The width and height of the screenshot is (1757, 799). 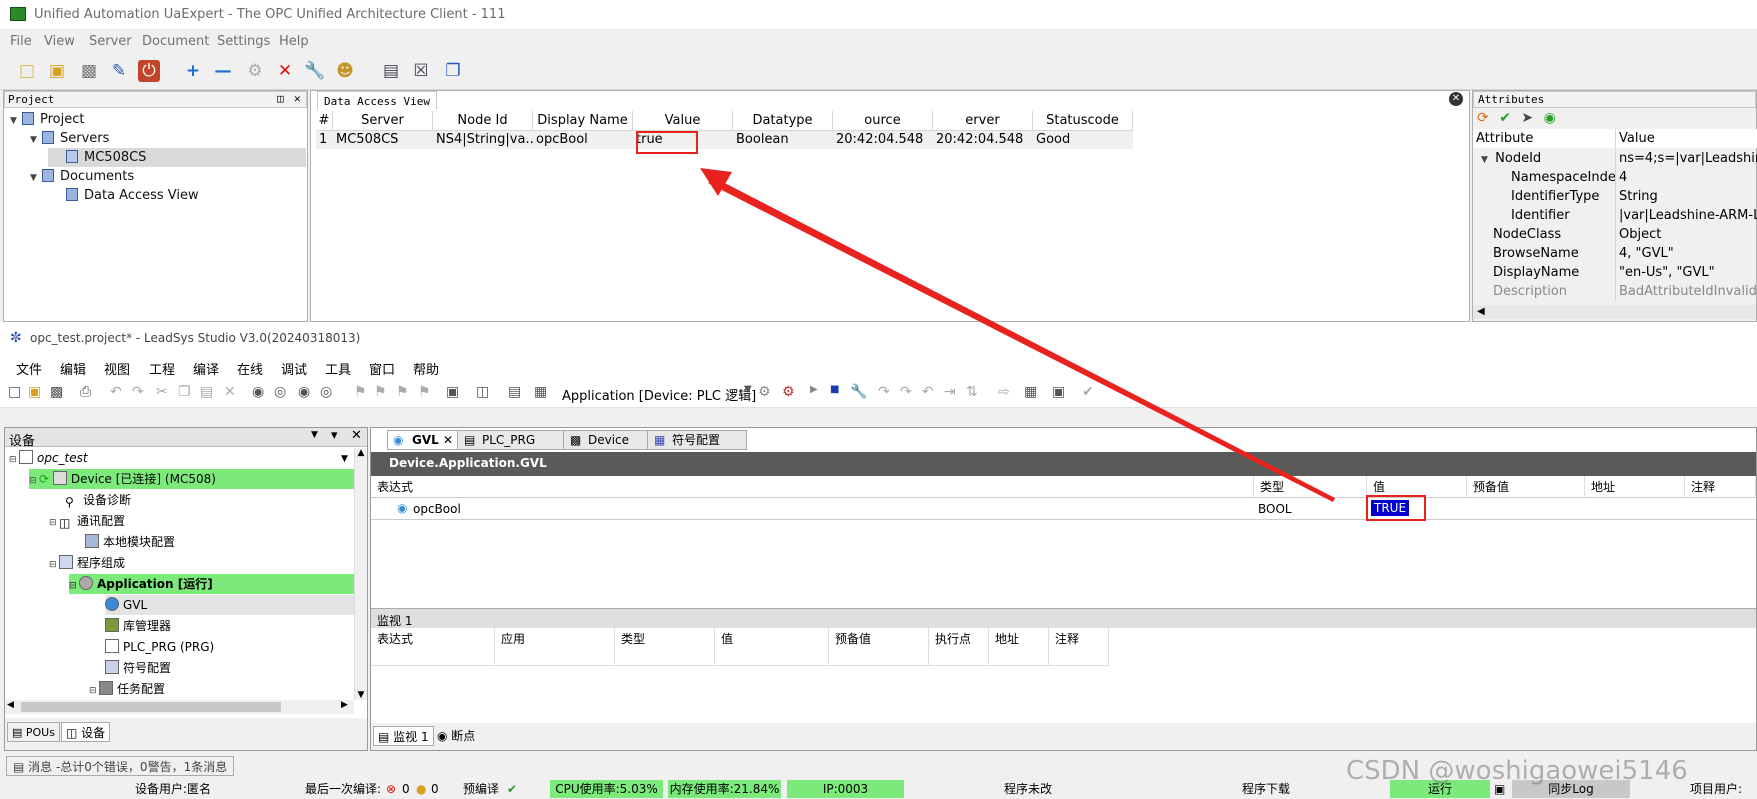 I want to click on col-server-timestamp: erver Timestam, so click(x=983, y=129).